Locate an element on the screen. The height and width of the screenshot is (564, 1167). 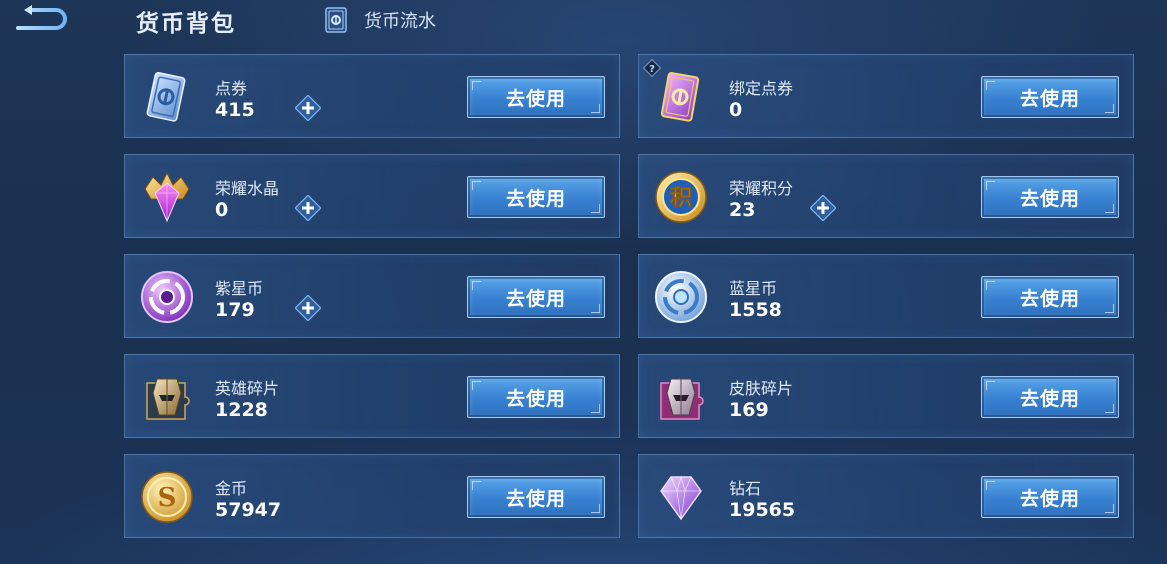
currency-flow-icon is located at coordinates (336, 20).